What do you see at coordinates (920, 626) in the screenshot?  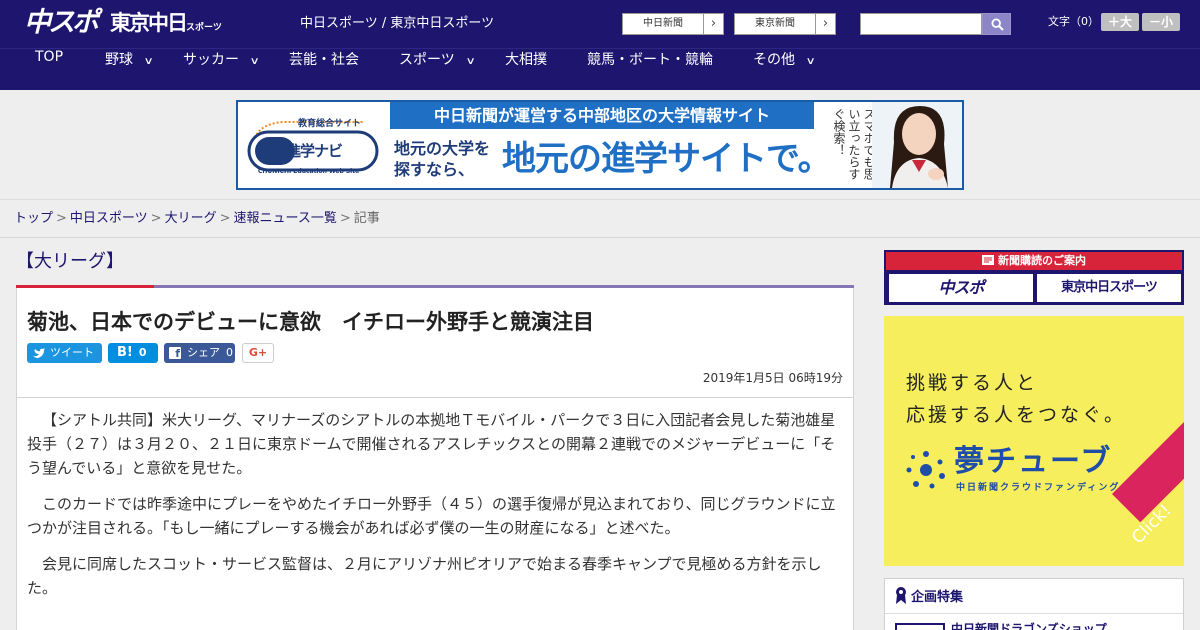 I see `dragons-shop-thumbnail` at bounding box center [920, 626].